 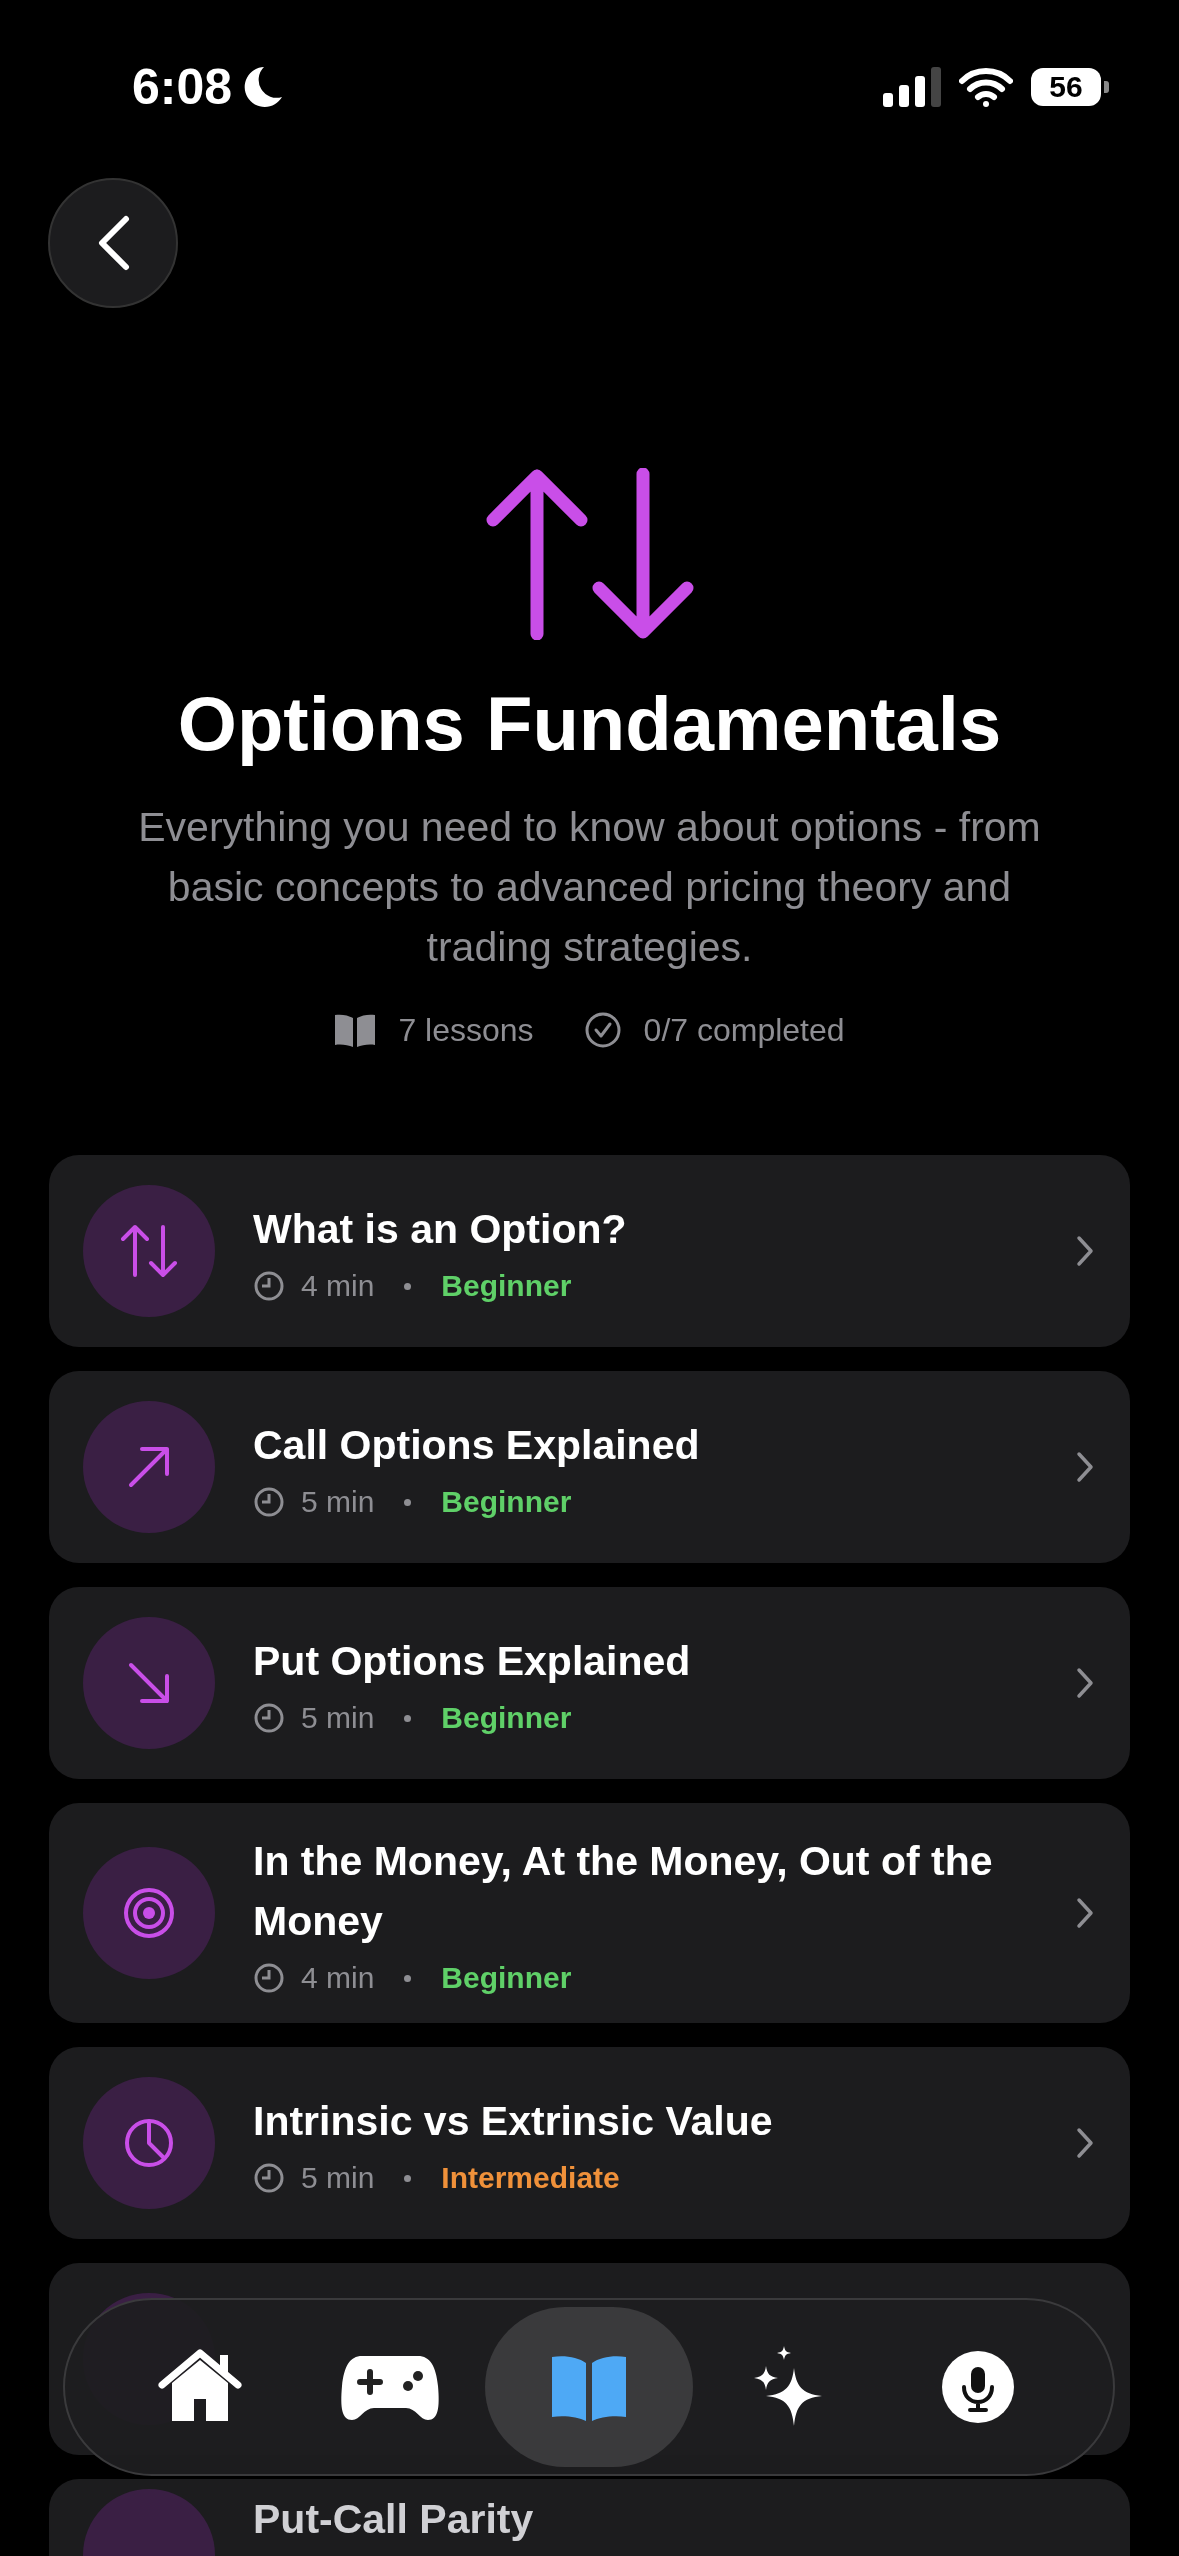 What do you see at coordinates (602, 1030) in the screenshot?
I see `check-circle-icon` at bounding box center [602, 1030].